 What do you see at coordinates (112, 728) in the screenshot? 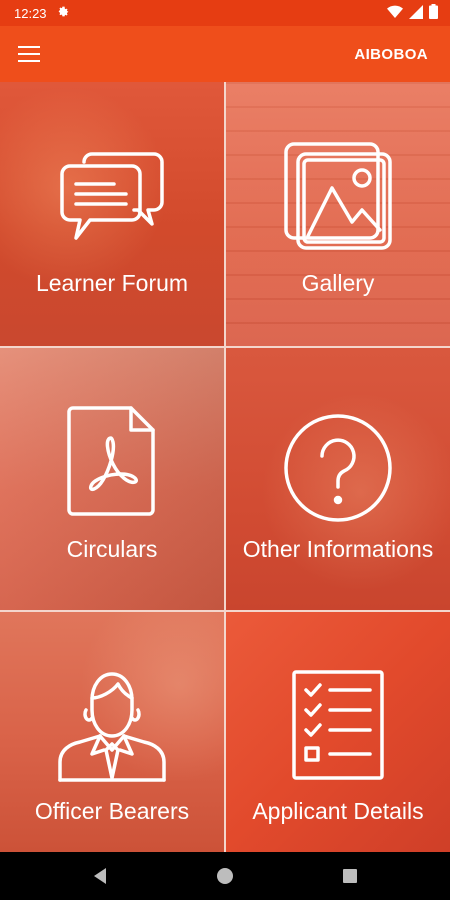
I see `person-suit-icon` at bounding box center [112, 728].